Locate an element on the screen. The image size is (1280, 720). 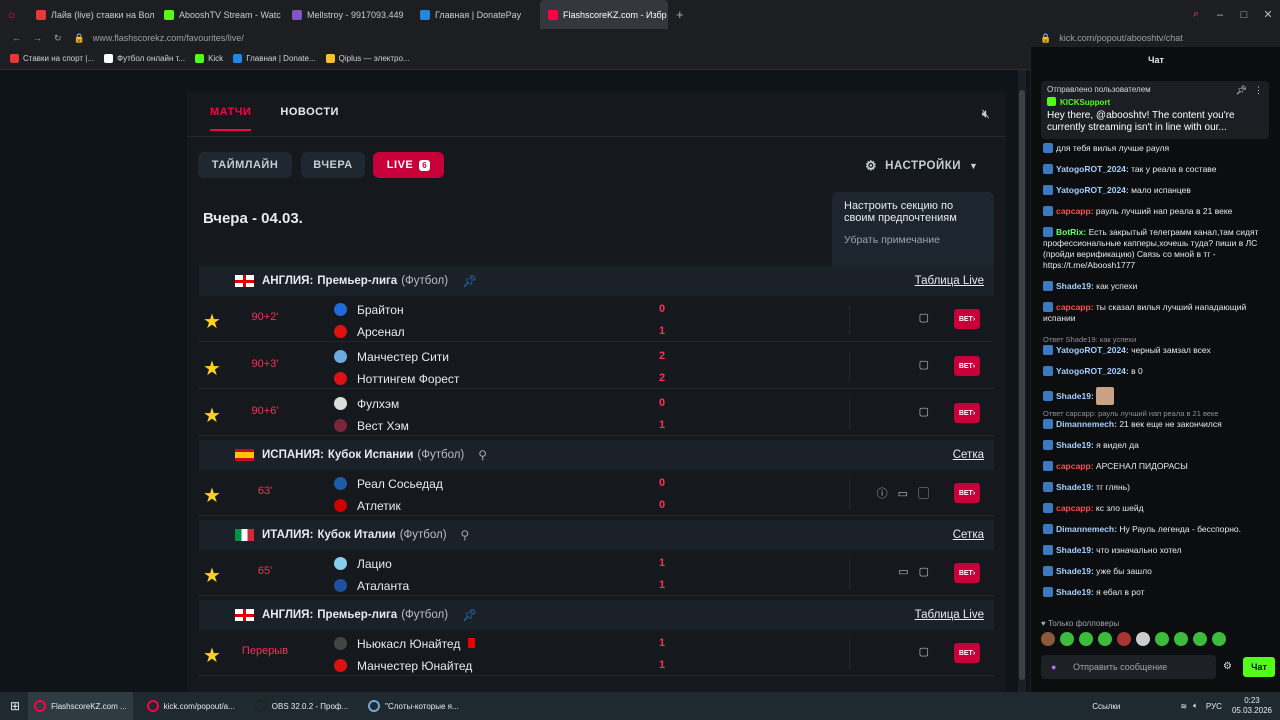
away-team: Манчестер Юнайтед is located at coordinates (403, 666).